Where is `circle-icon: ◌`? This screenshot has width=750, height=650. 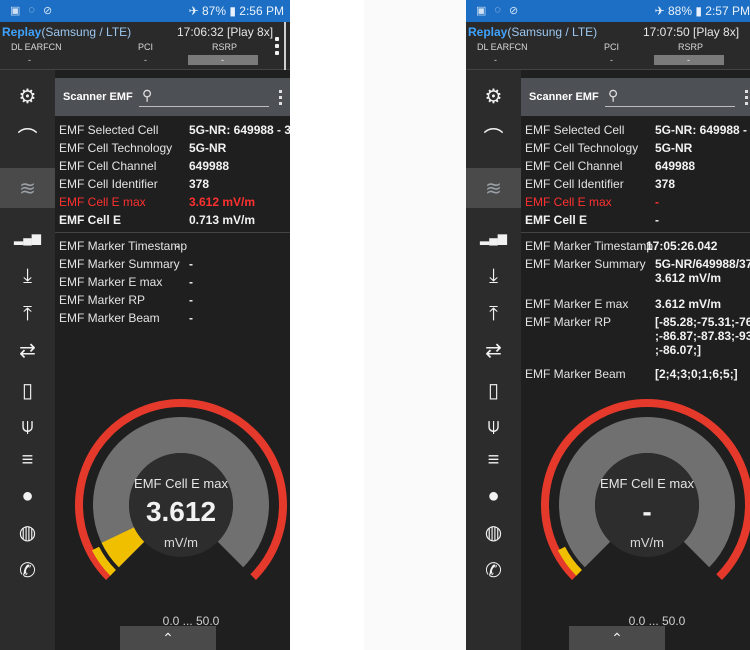
circle-icon: ◌ is located at coordinates (497, 10).